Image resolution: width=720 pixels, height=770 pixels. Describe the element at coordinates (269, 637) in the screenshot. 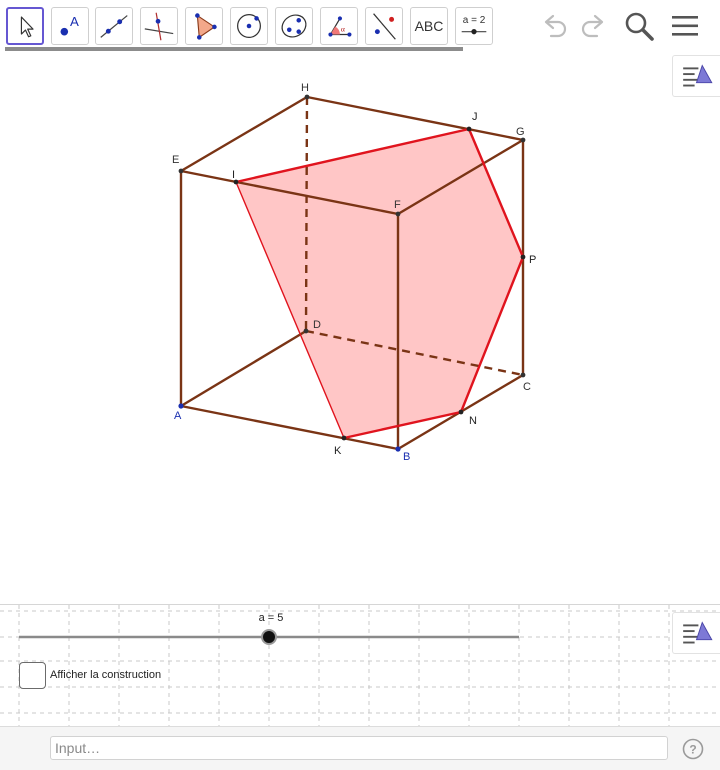

I see `slider-knob` at that location.